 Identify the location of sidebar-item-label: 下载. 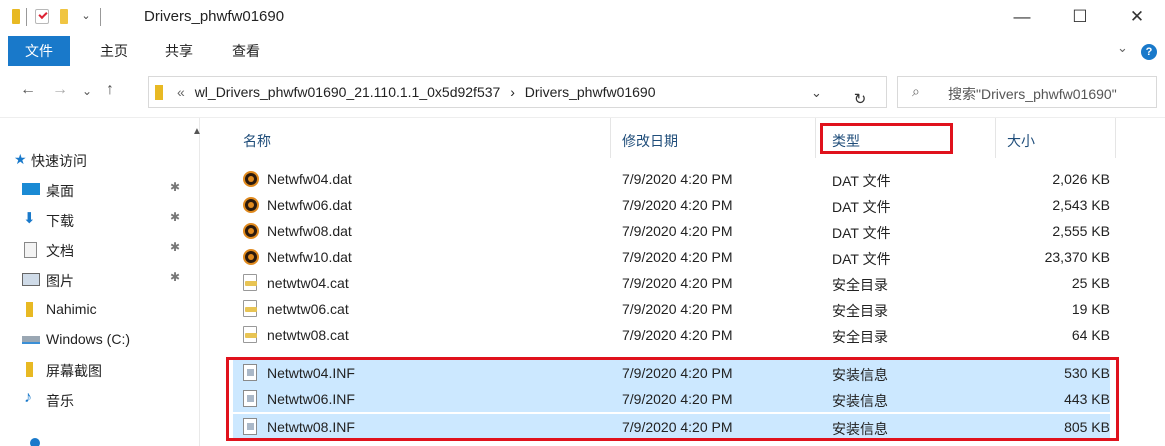
(60, 221).